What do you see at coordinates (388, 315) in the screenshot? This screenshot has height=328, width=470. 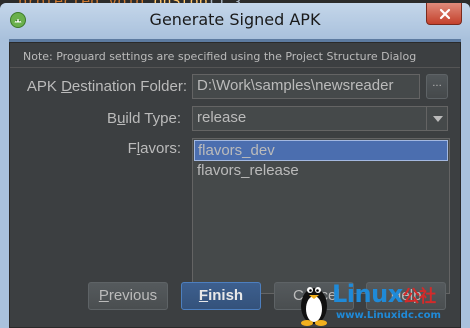 I see `watermark-url: www.Linuxidc.com` at bounding box center [388, 315].